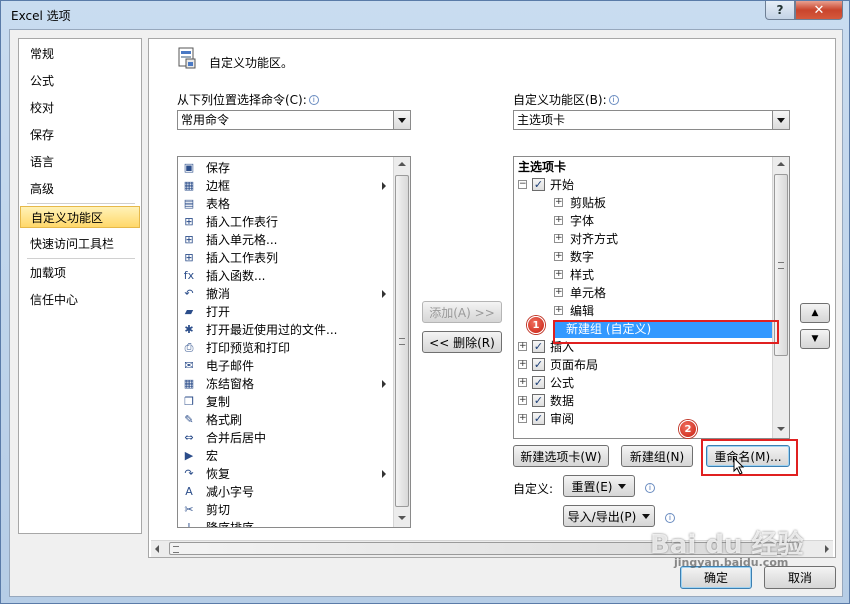  What do you see at coordinates (80, 244) in the screenshot?
I see `nav-item-quick-access-toolbar: 快速访问工具栏` at bounding box center [80, 244].